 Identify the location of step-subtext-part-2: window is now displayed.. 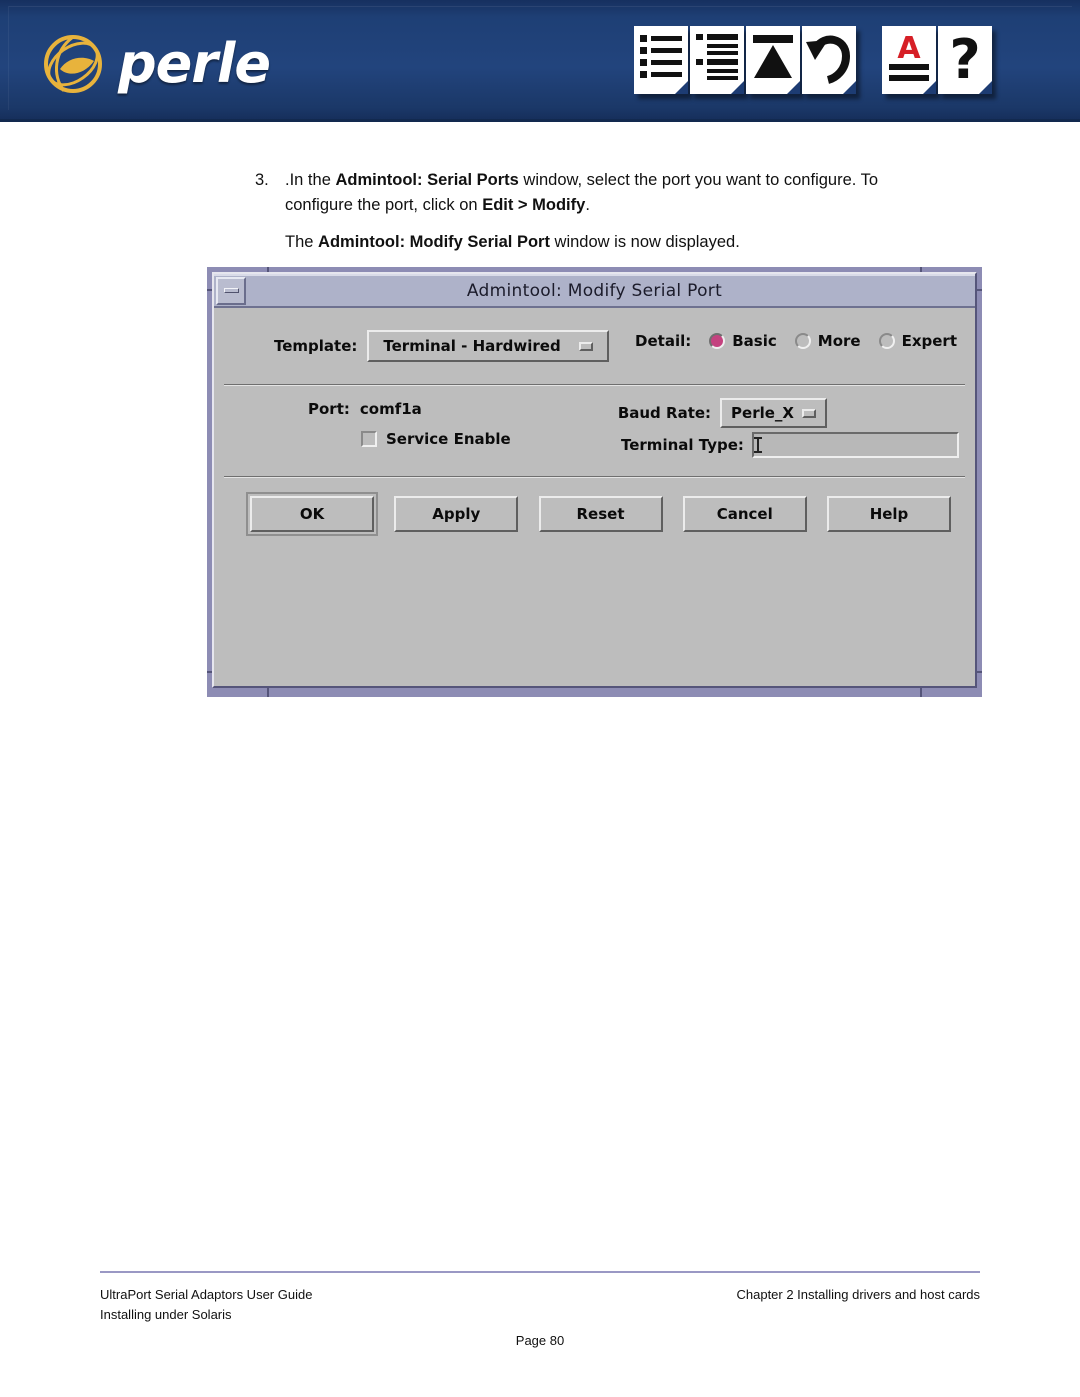
(644, 242).